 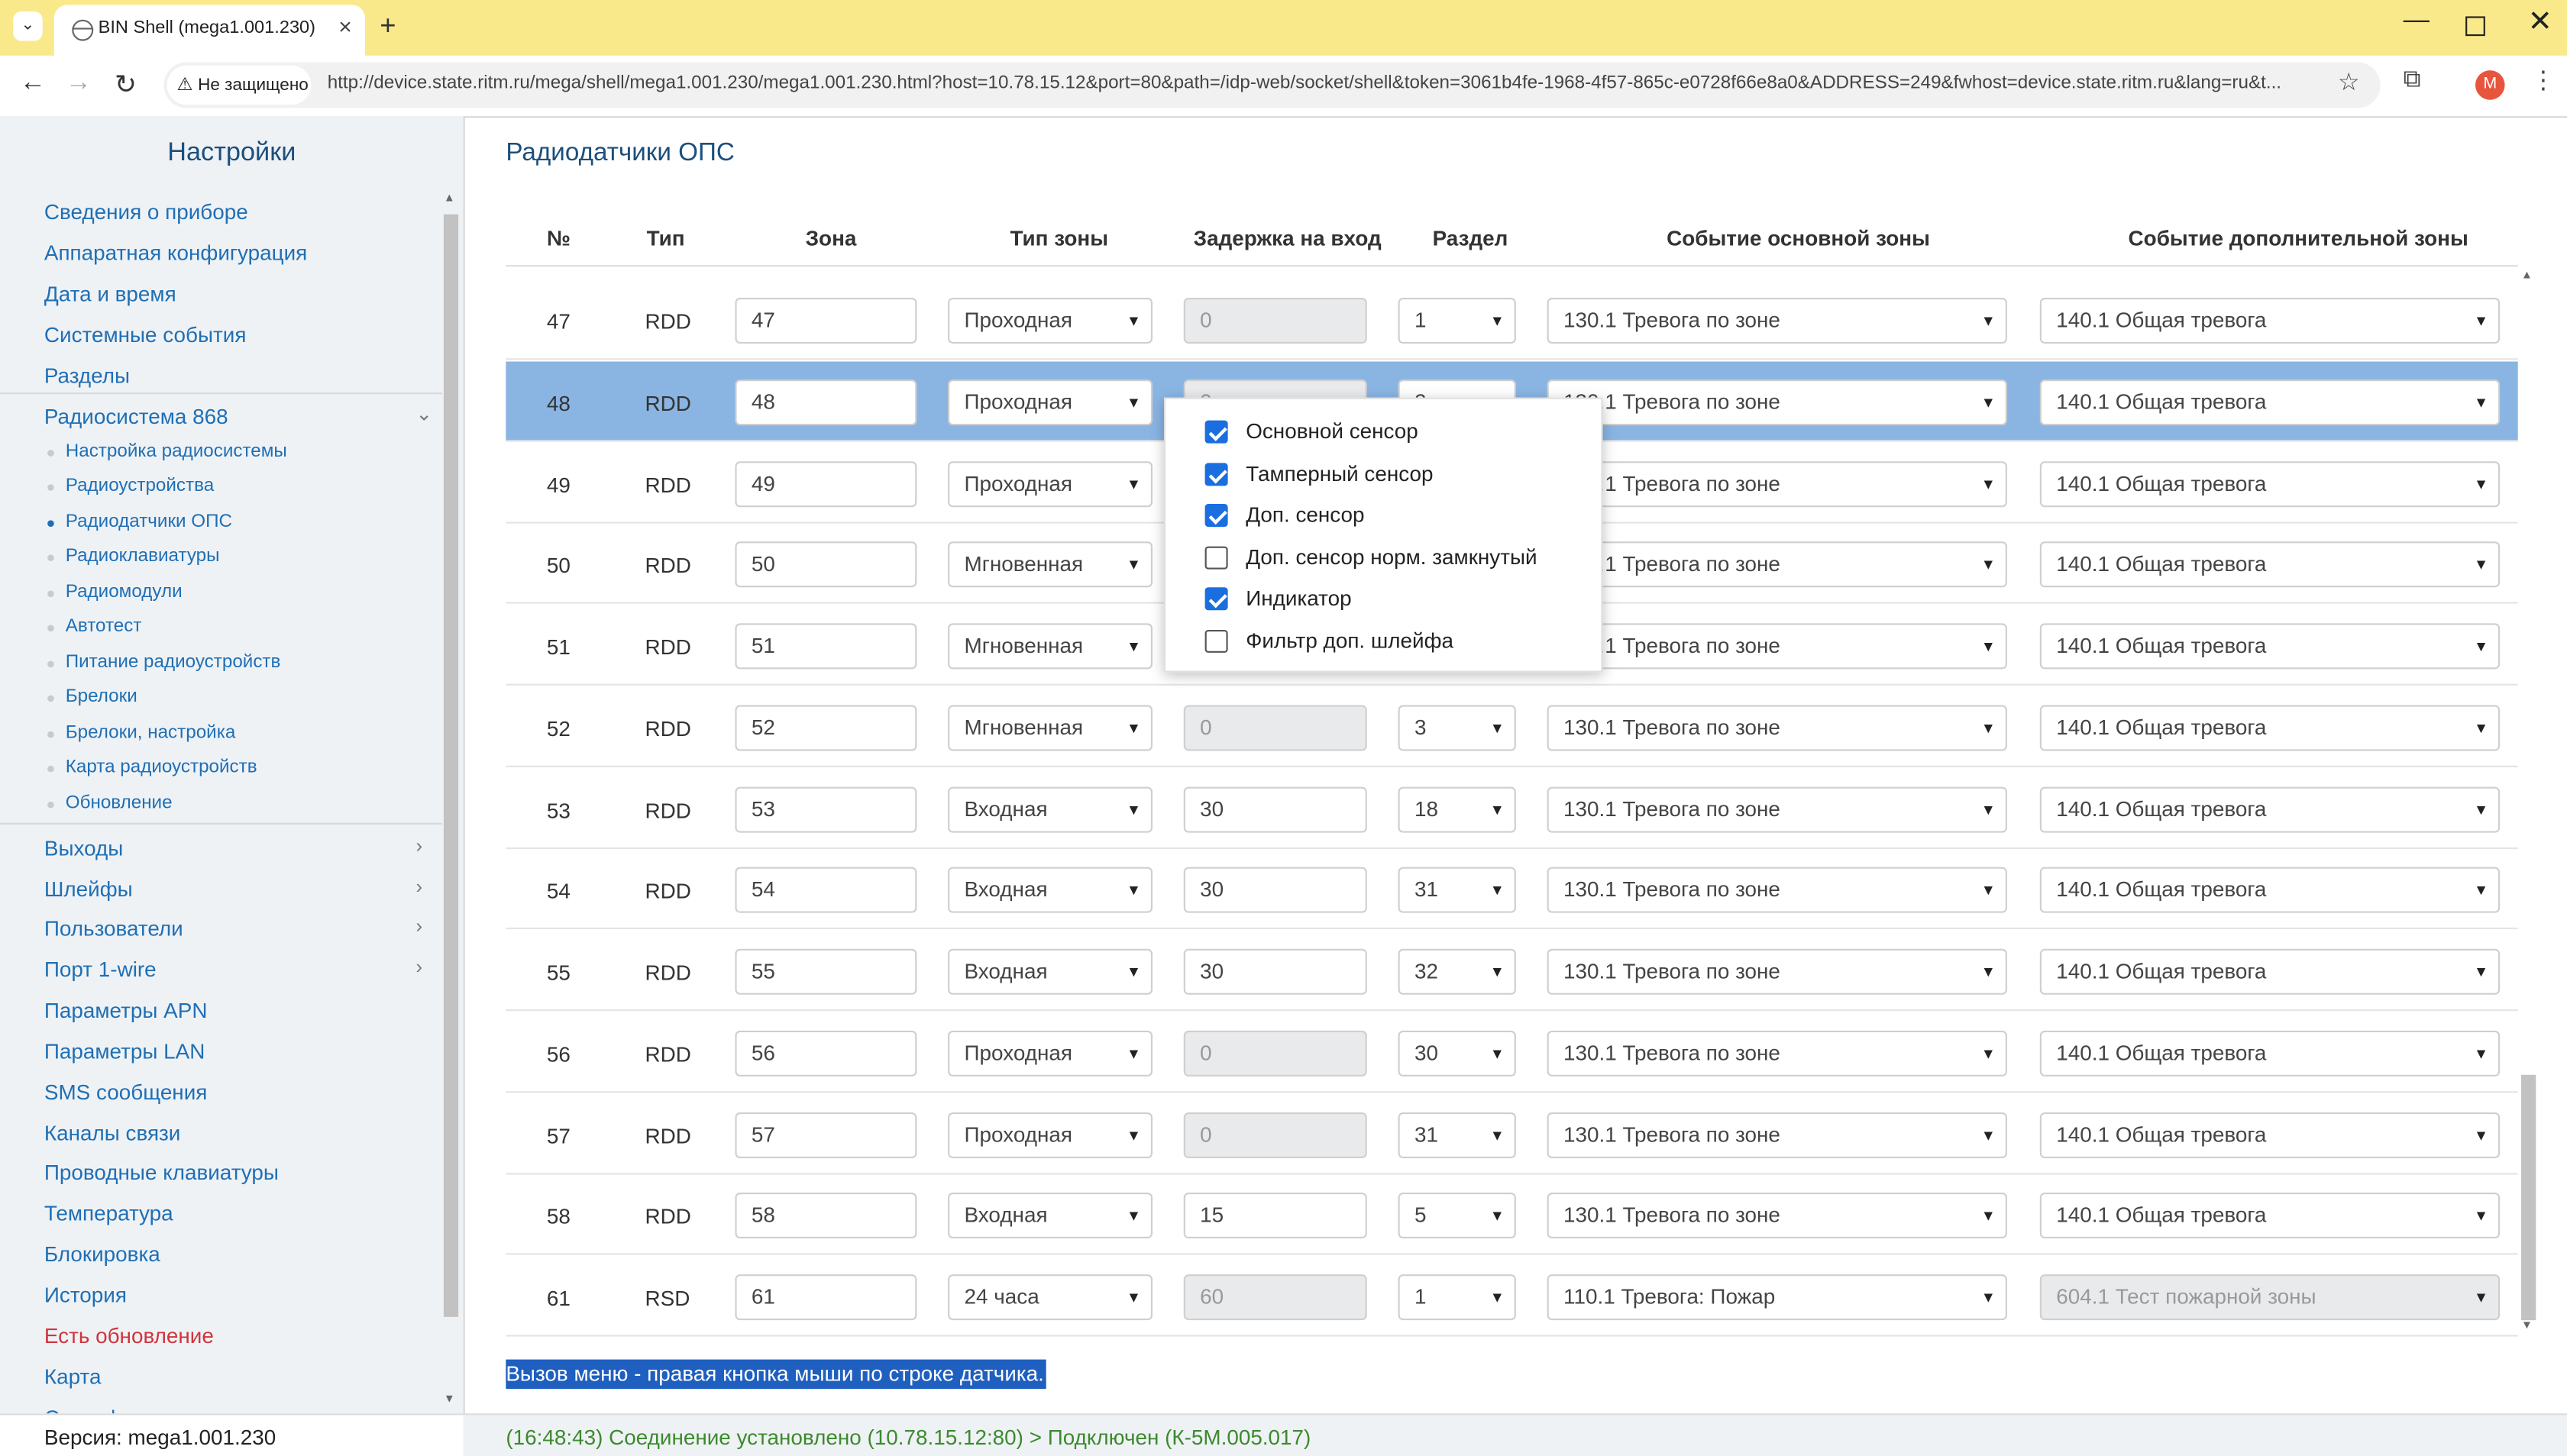 I want to click on scroll-up-arrow-icon: ▲, so click(x=449, y=199).